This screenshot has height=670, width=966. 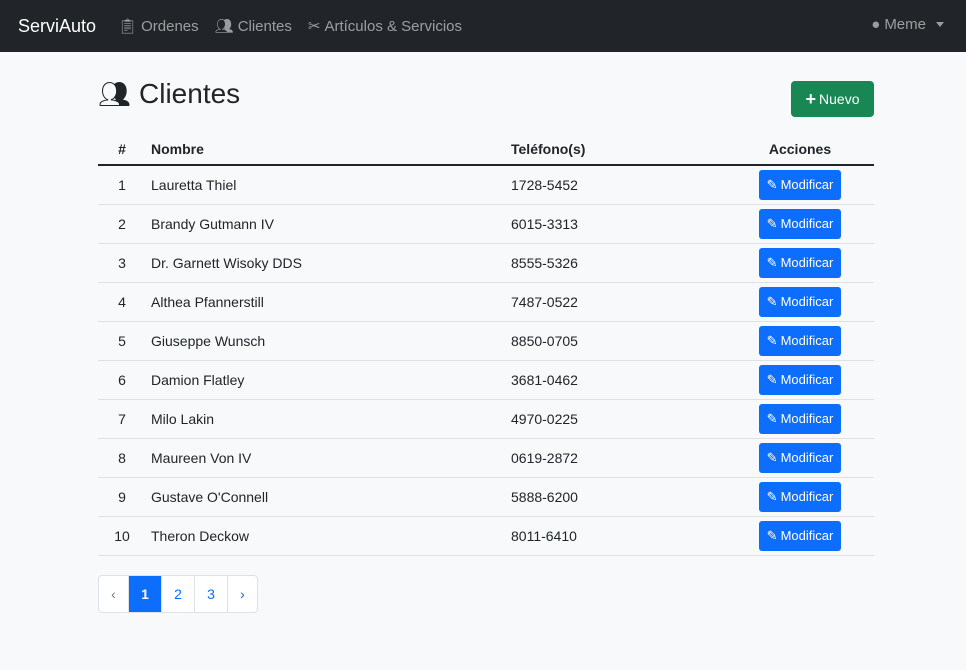 I want to click on col-number: #, so click(x=122, y=149).